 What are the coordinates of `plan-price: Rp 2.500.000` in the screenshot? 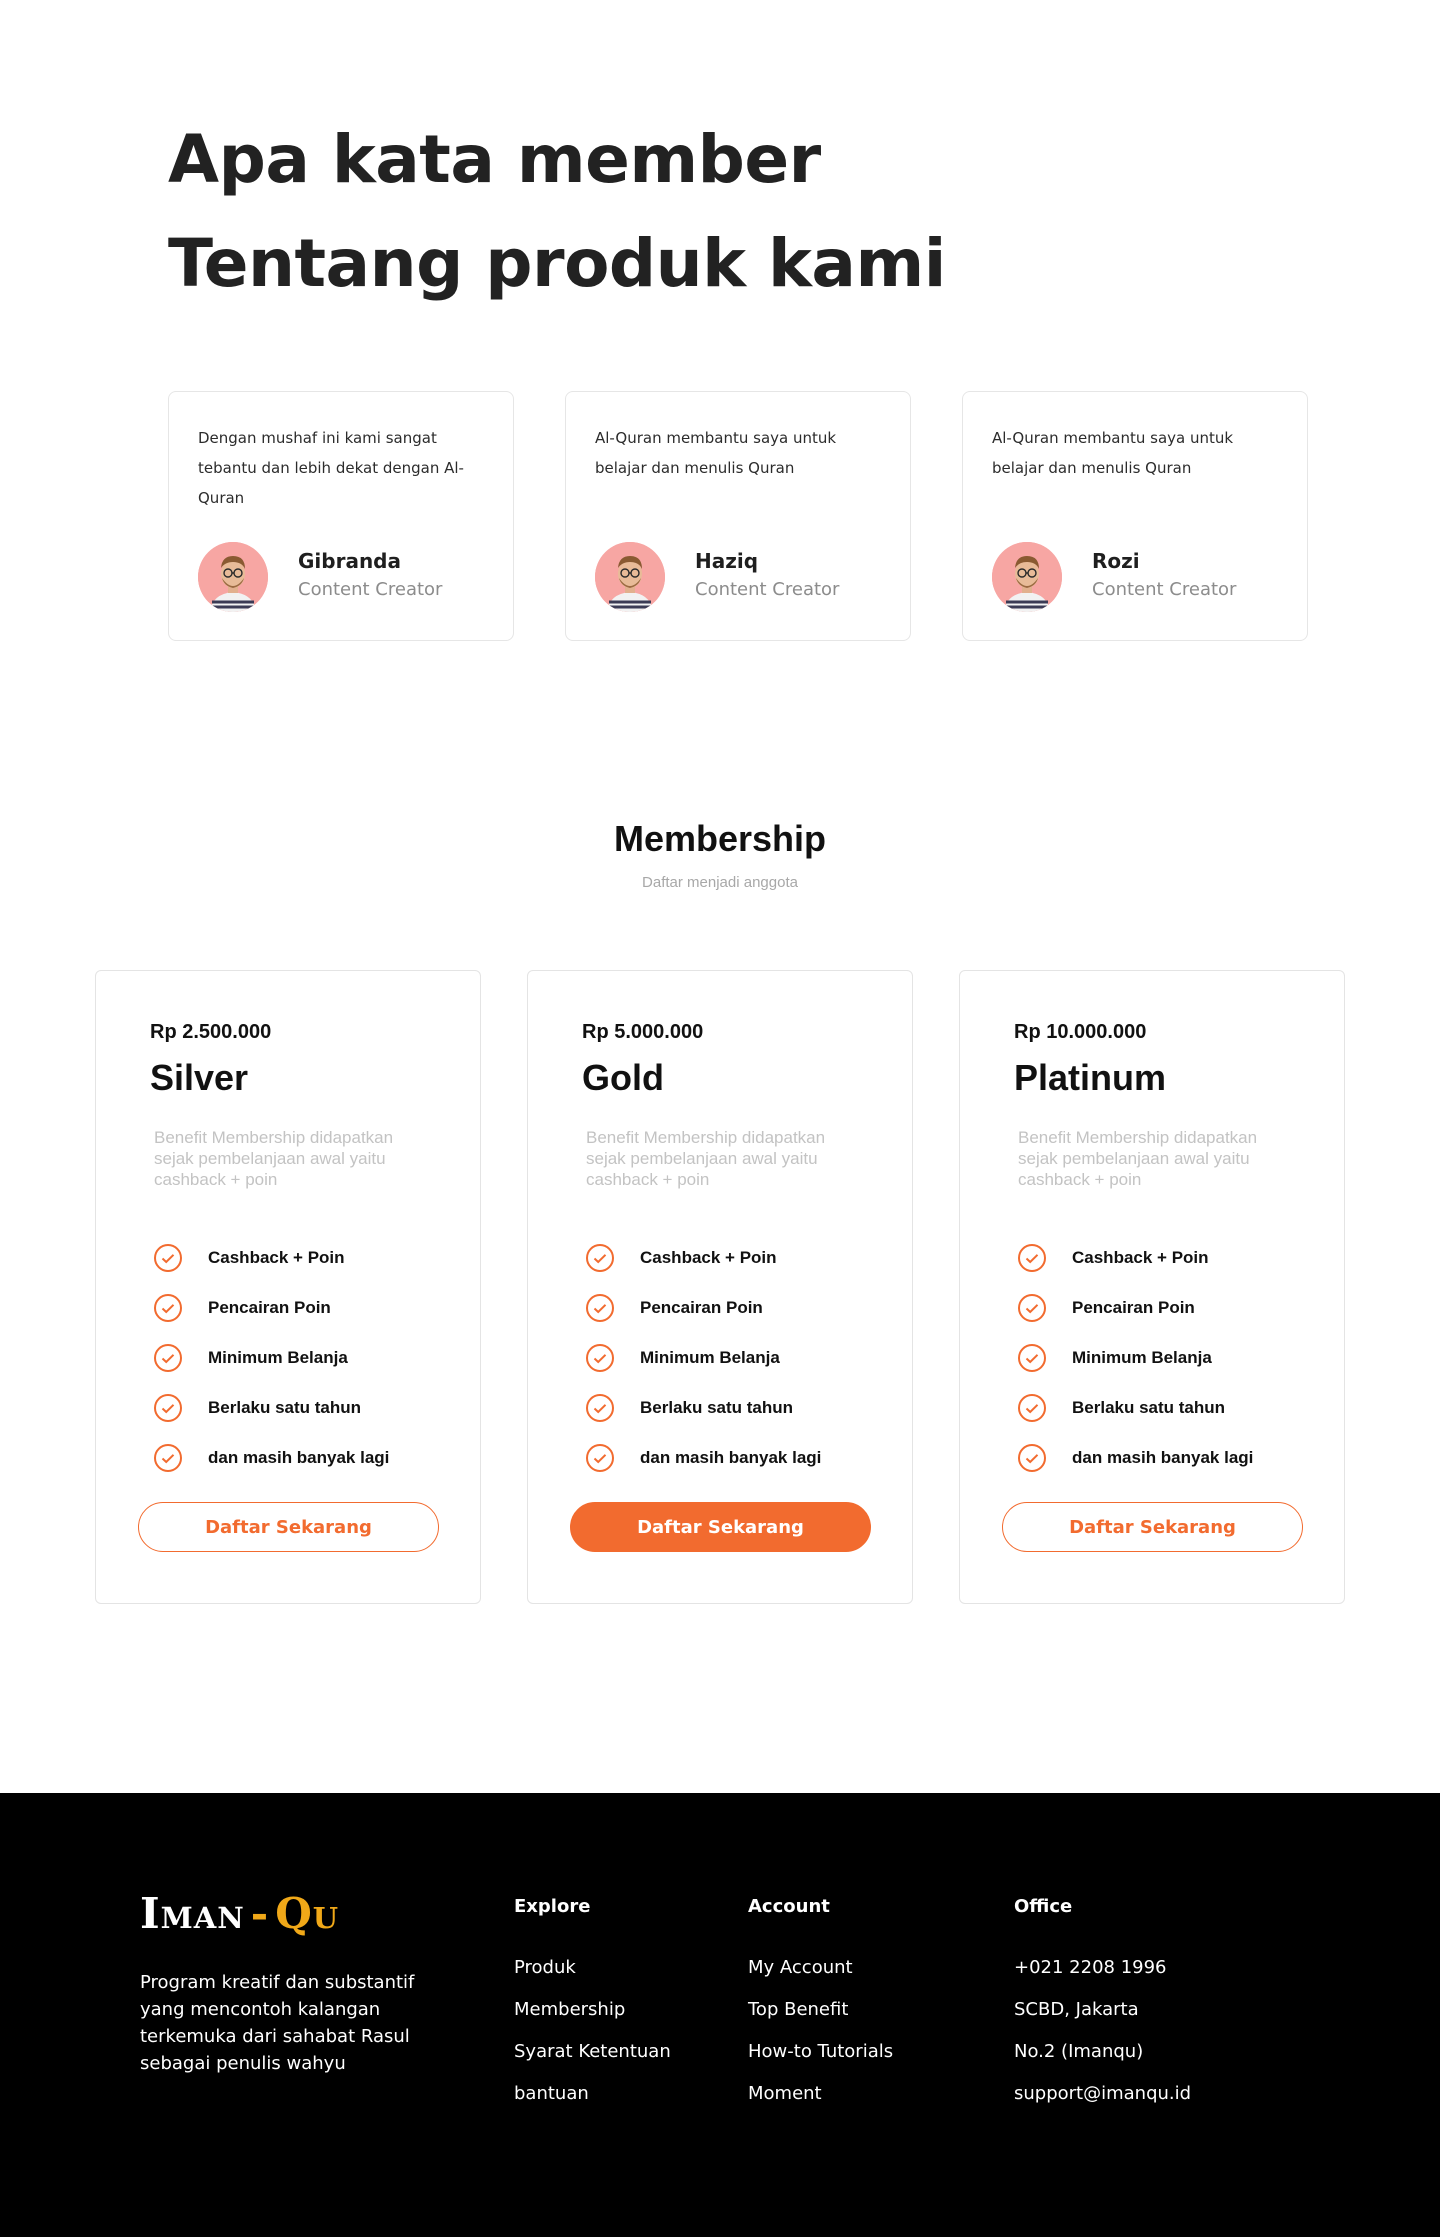 It's located at (211, 1032).